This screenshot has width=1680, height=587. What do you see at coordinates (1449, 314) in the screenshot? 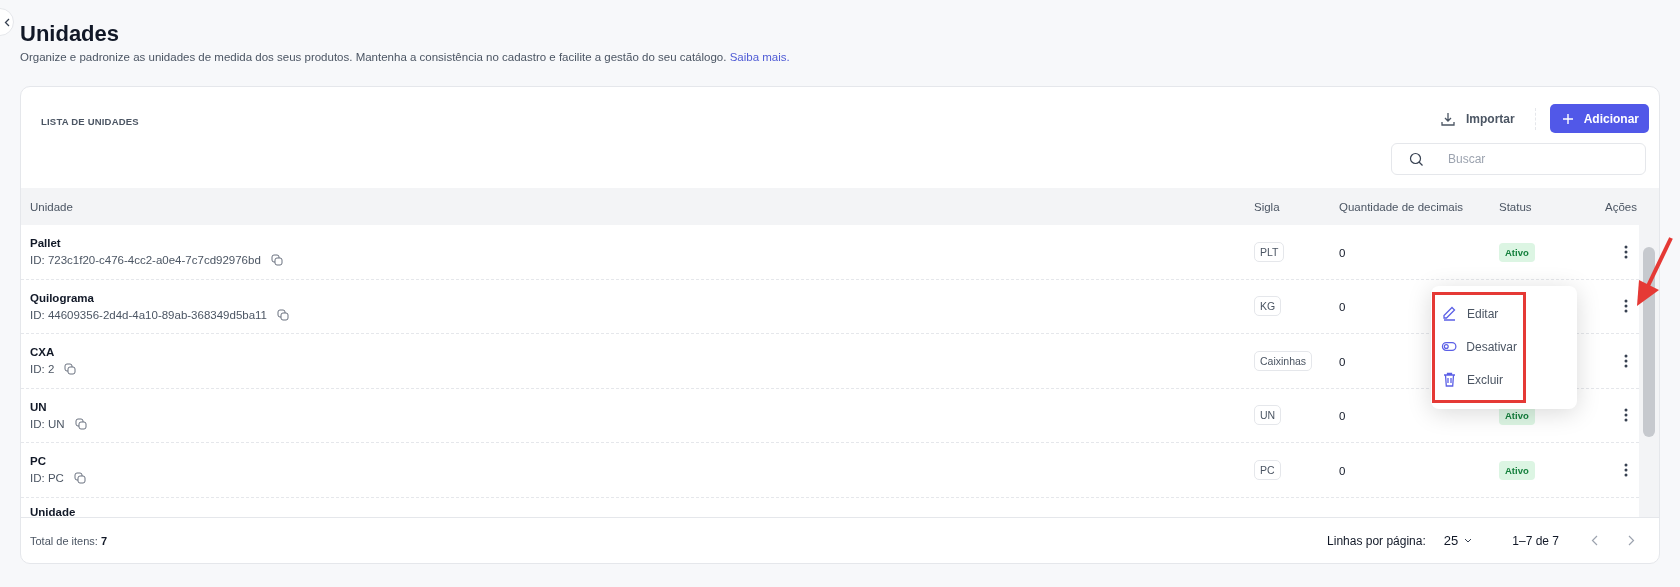
I see `pencil-icon` at bounding box center [1449, 314].